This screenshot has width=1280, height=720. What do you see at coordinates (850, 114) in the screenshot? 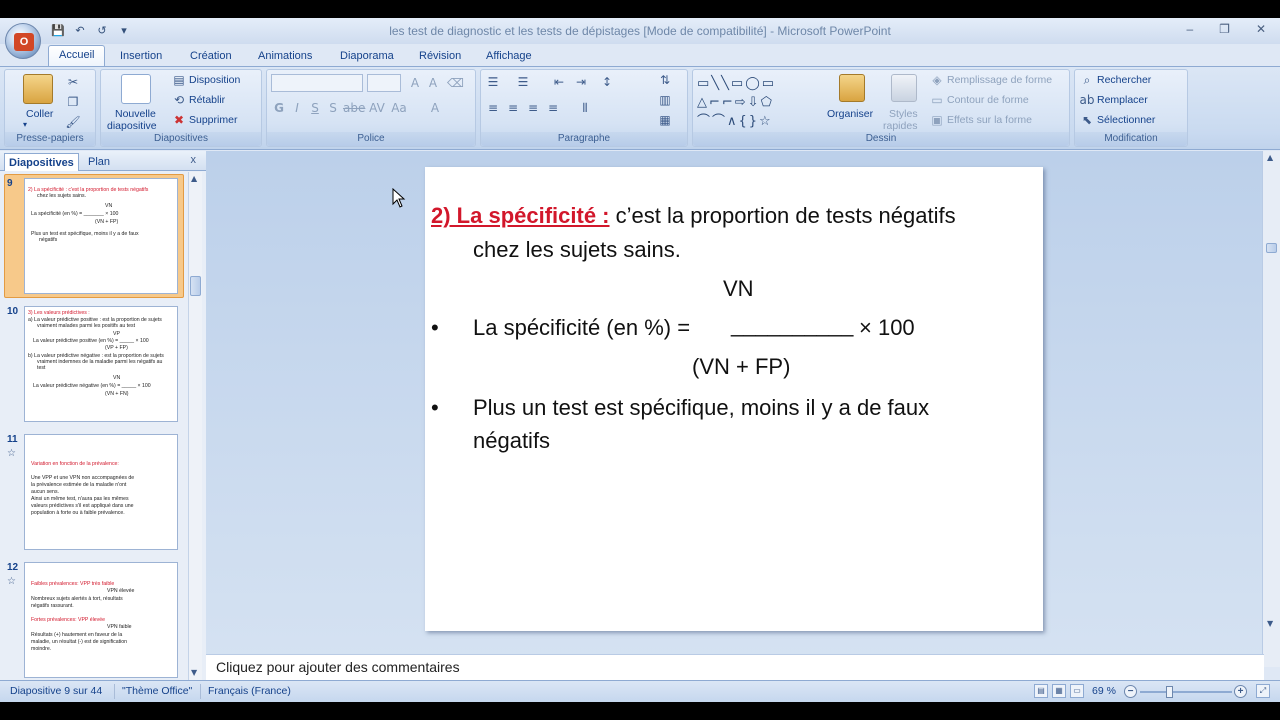
I see `arrange-button: Organiser` at bounding box center [850, 114].